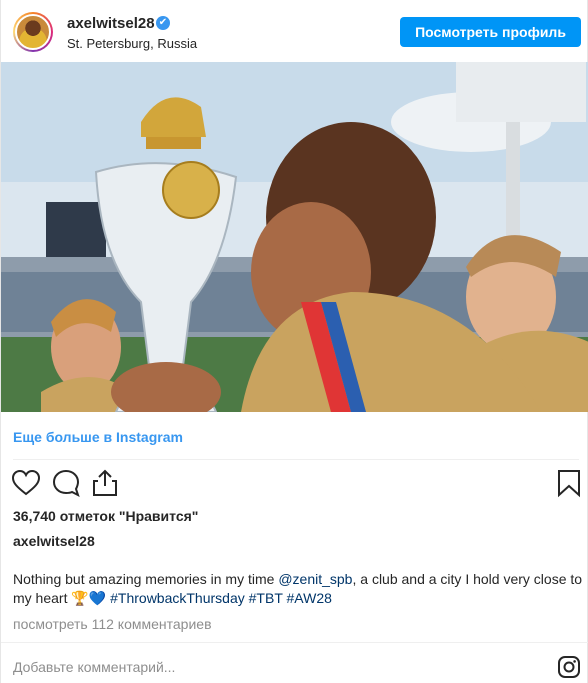  I want to click on username: axelwitsel28, so click(111, 23).